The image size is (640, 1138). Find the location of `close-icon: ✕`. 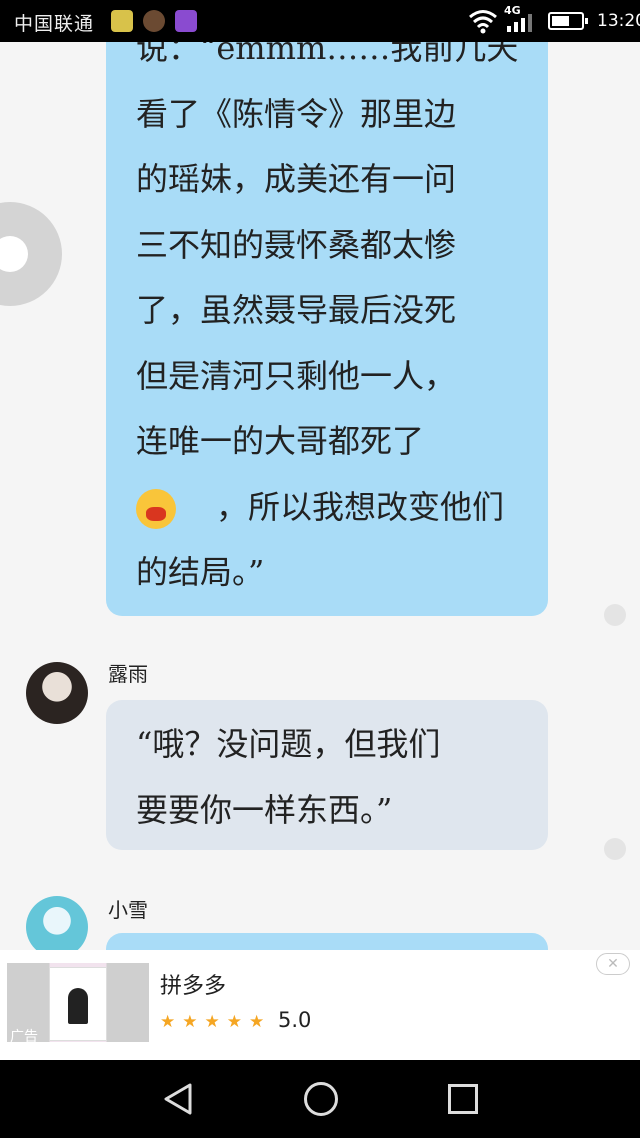

close-icon: ✕ is located at coordinates (613, 964).